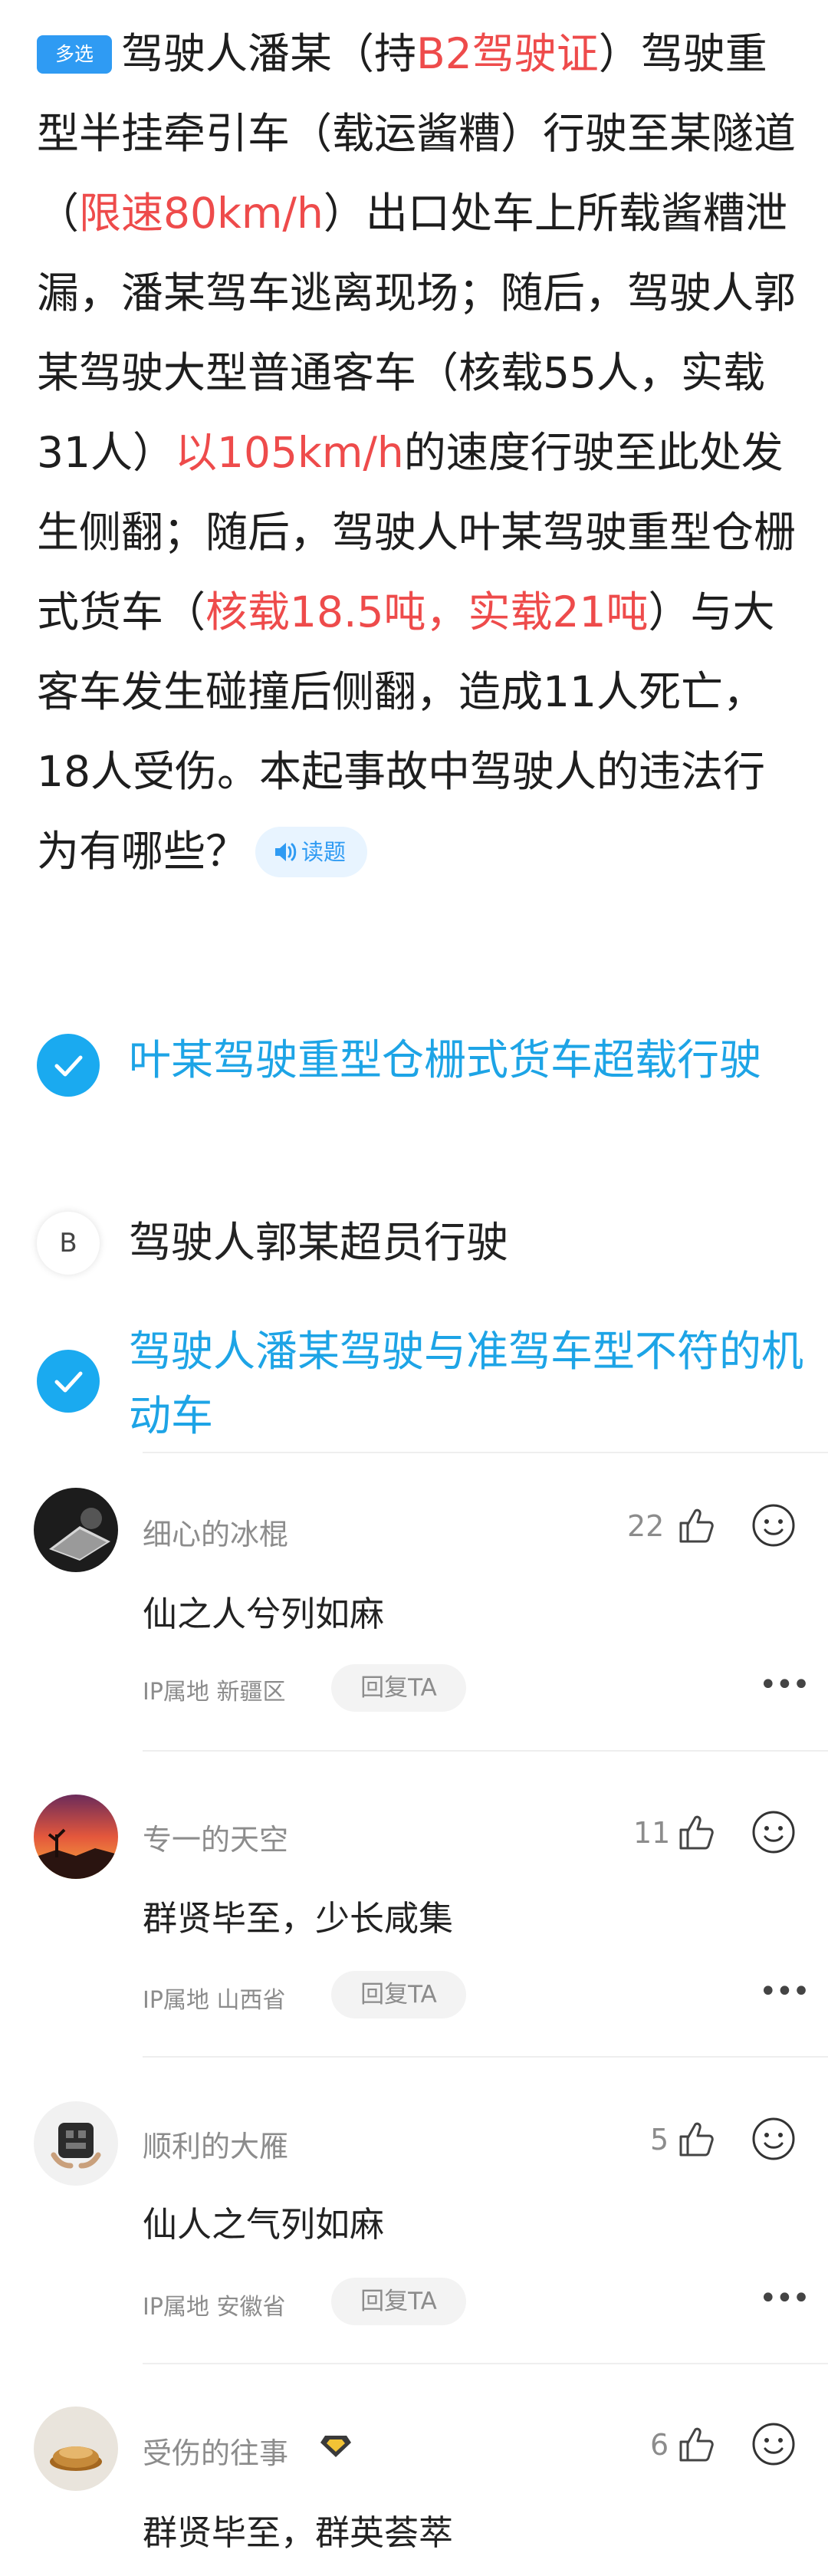 This screenshot has width=828, height=2576. Describe the element at coordinates (508, 53) in the screenshot. I see `question-seg-highlight: B2驾驶证` at that location.